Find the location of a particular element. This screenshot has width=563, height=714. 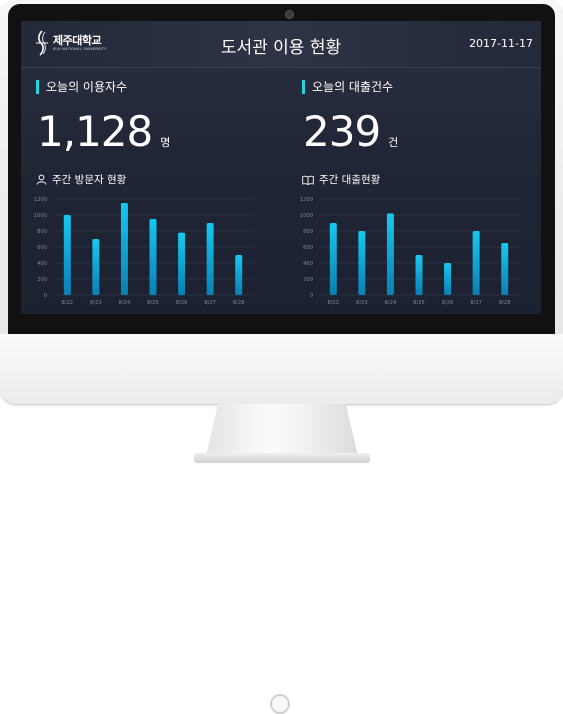

monitor-stand-base is located at coordinates (282, 458).